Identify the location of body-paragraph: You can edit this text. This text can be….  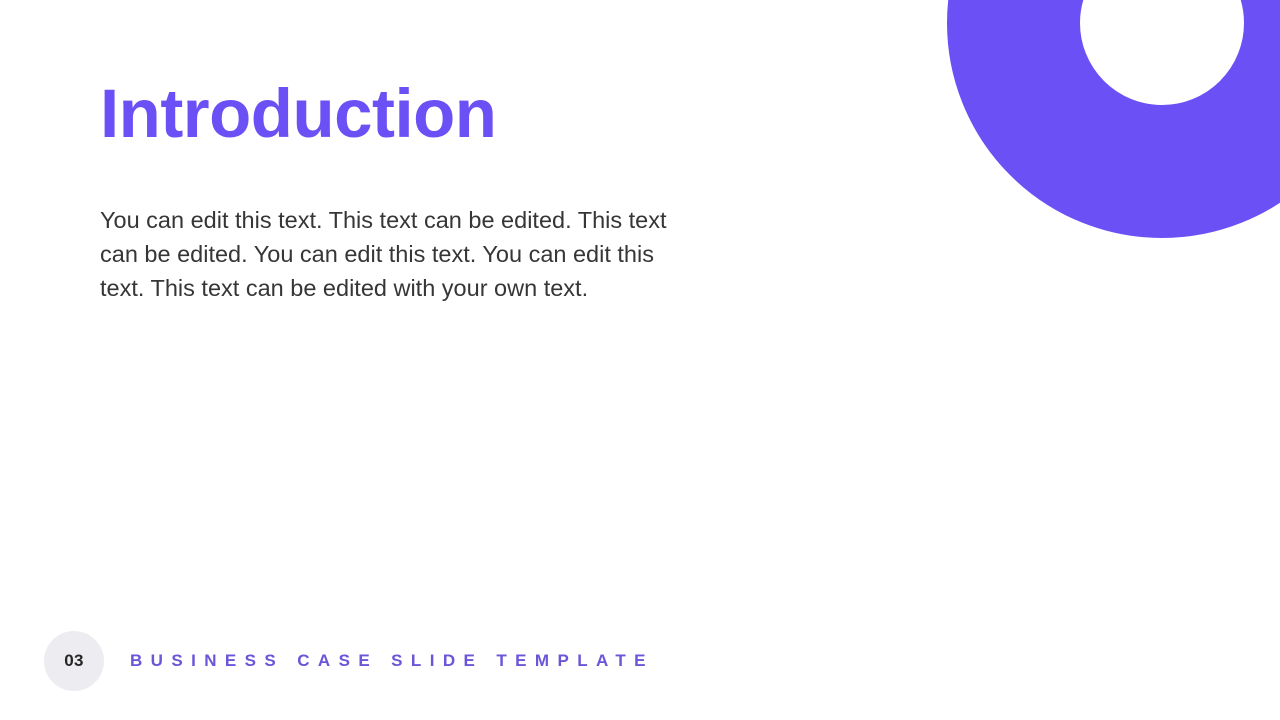
(383, 254).